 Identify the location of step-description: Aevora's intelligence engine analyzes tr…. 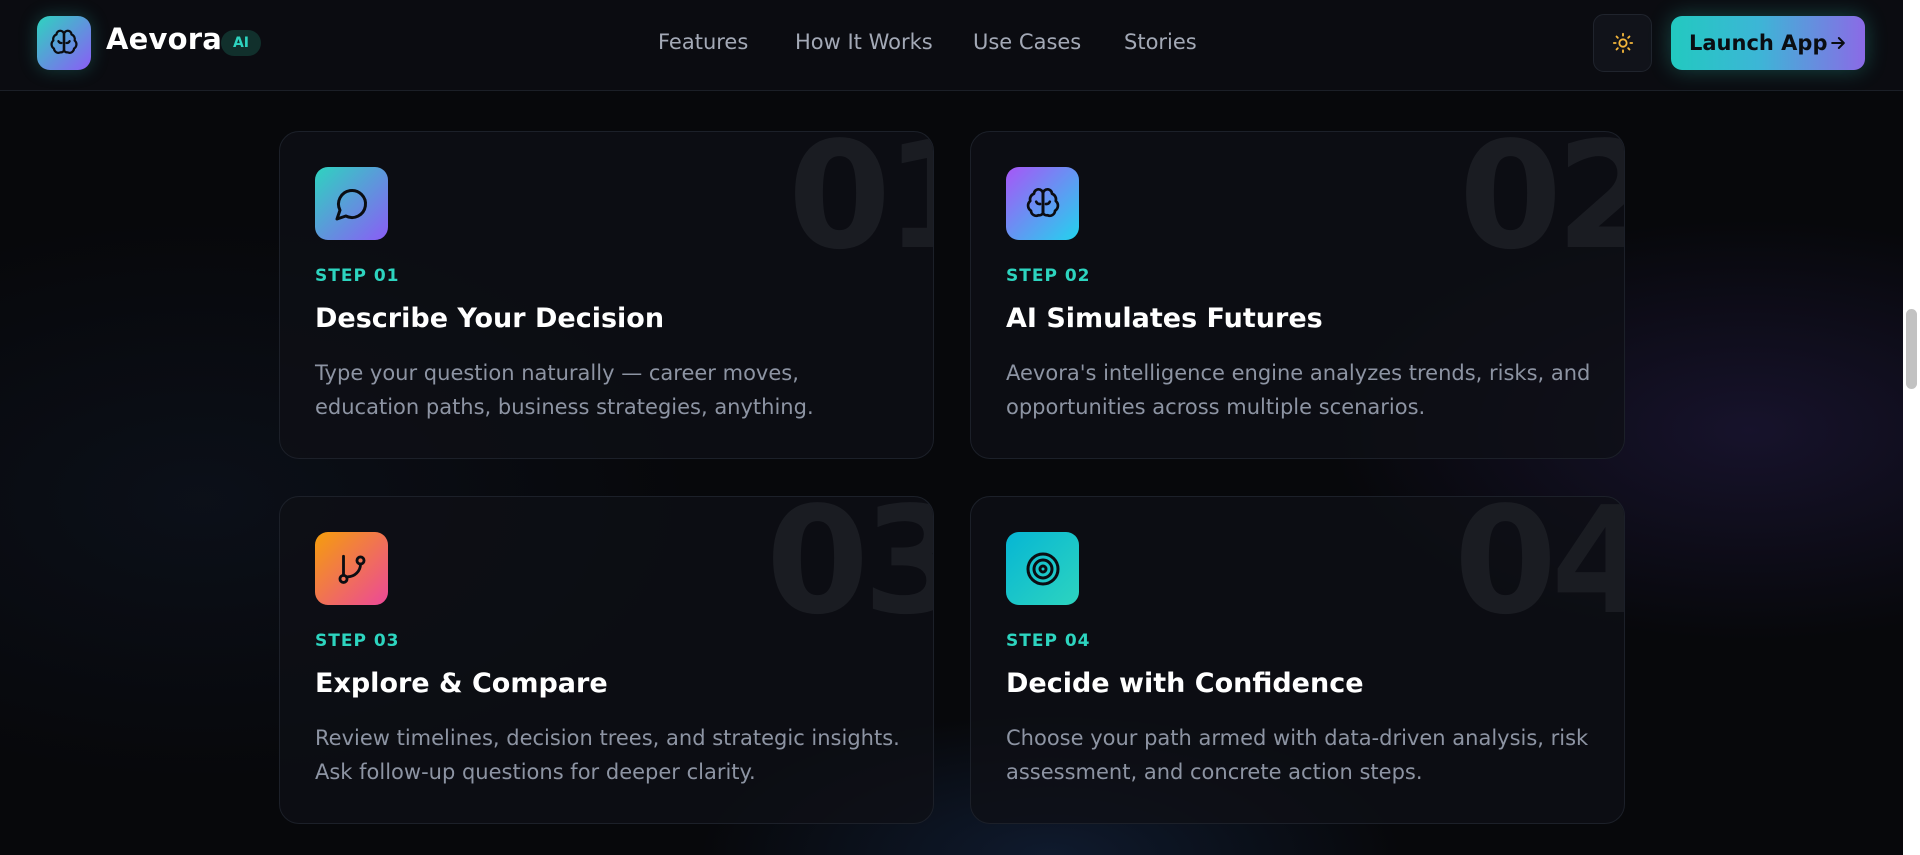
(1298, 390).